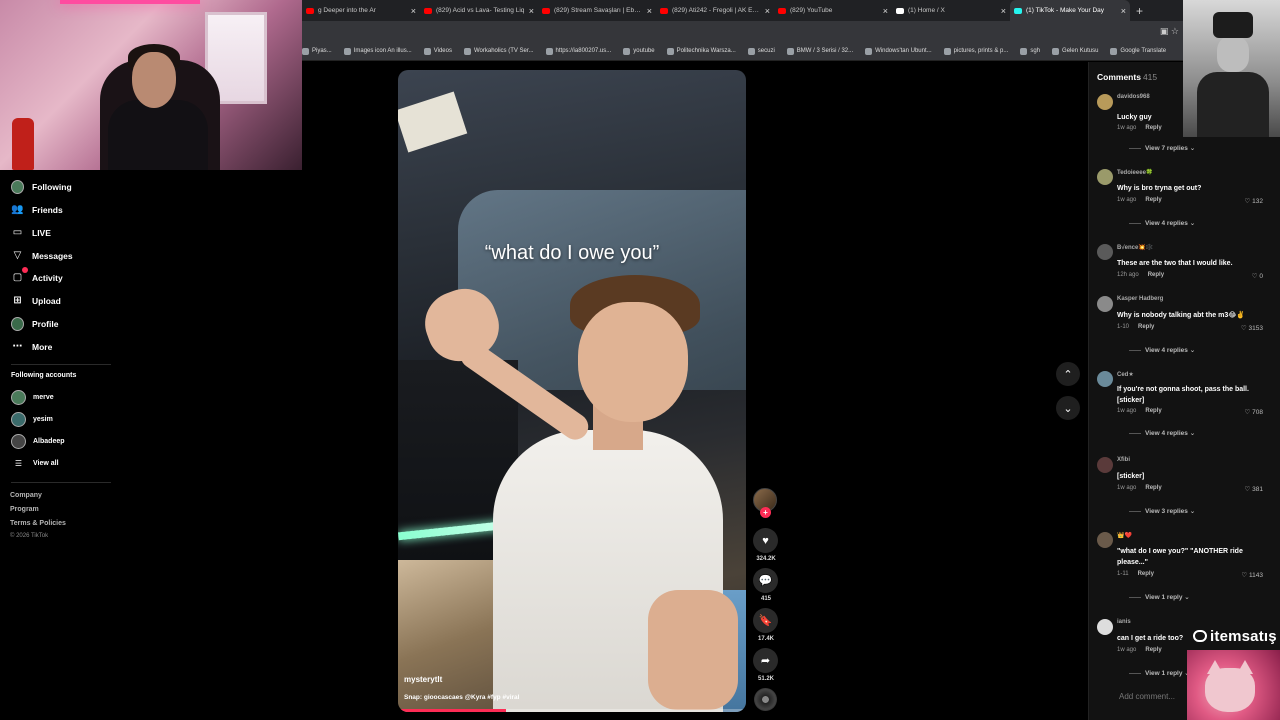 The height and width of the screenshot is (720, 1280). I want to click on account-yesim: yesim, so click(32, 419).